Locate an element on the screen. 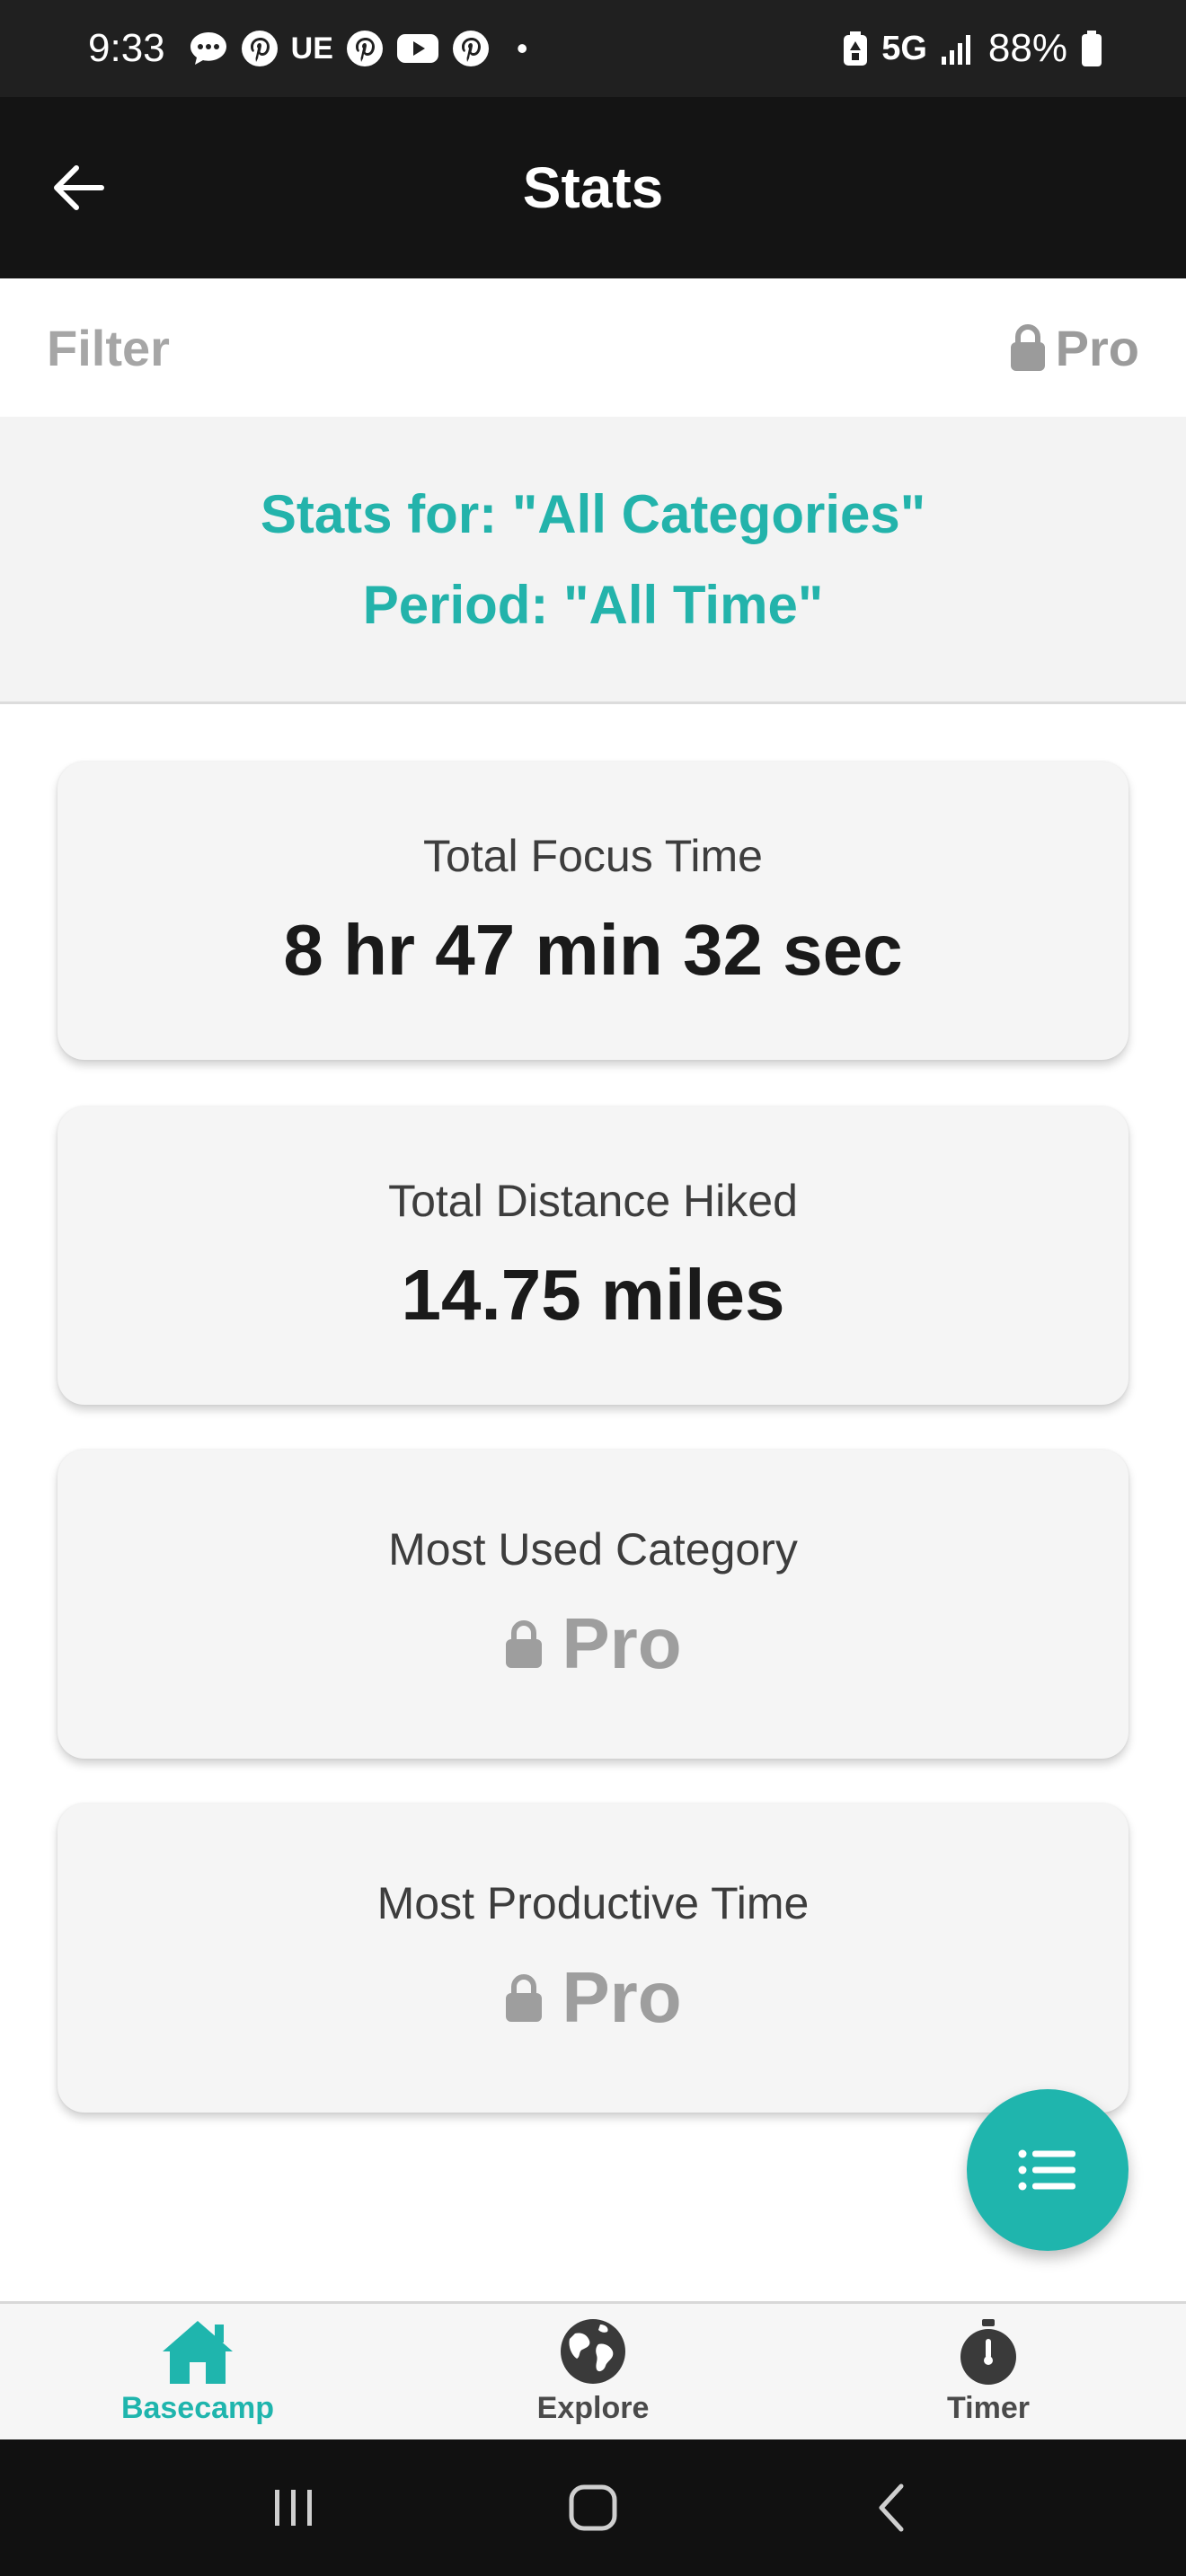 The height and width of the screenshot is (2576, 1186). card-label: Most Used Category is located at coordinates (593, 1549).